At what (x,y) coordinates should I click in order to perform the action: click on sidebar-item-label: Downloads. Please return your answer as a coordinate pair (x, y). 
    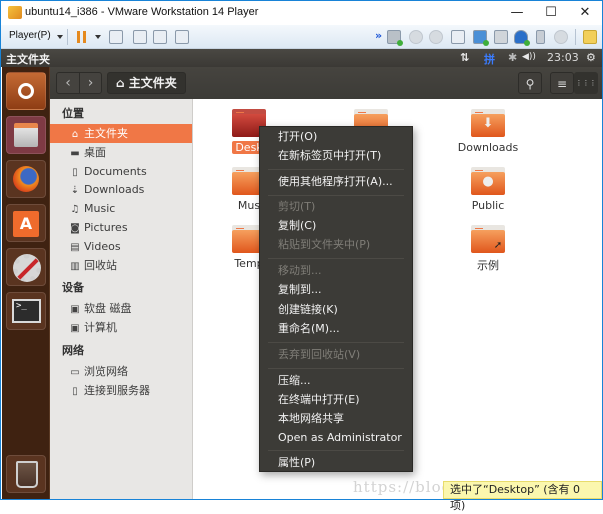
    Looking at the image, I should click on (114, 189).